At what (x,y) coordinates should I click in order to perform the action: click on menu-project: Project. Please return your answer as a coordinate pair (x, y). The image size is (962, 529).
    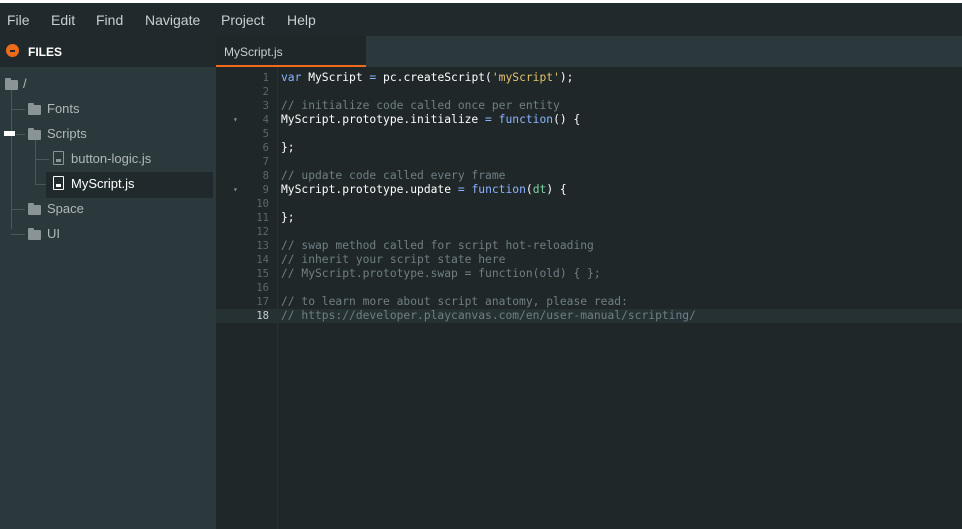
    Looking at the image, I should click on (243, 20).